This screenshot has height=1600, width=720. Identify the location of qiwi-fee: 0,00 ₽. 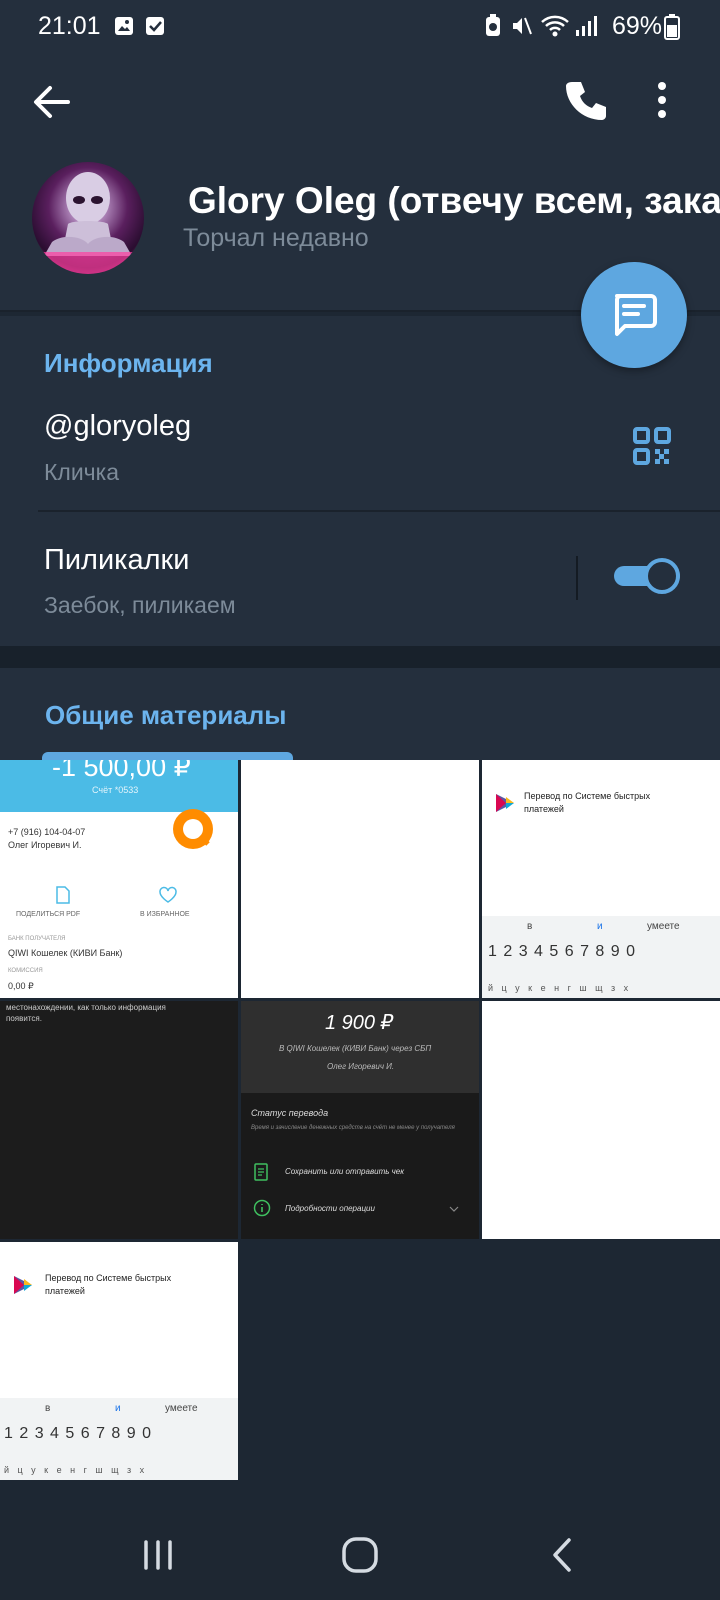
(21, 986).